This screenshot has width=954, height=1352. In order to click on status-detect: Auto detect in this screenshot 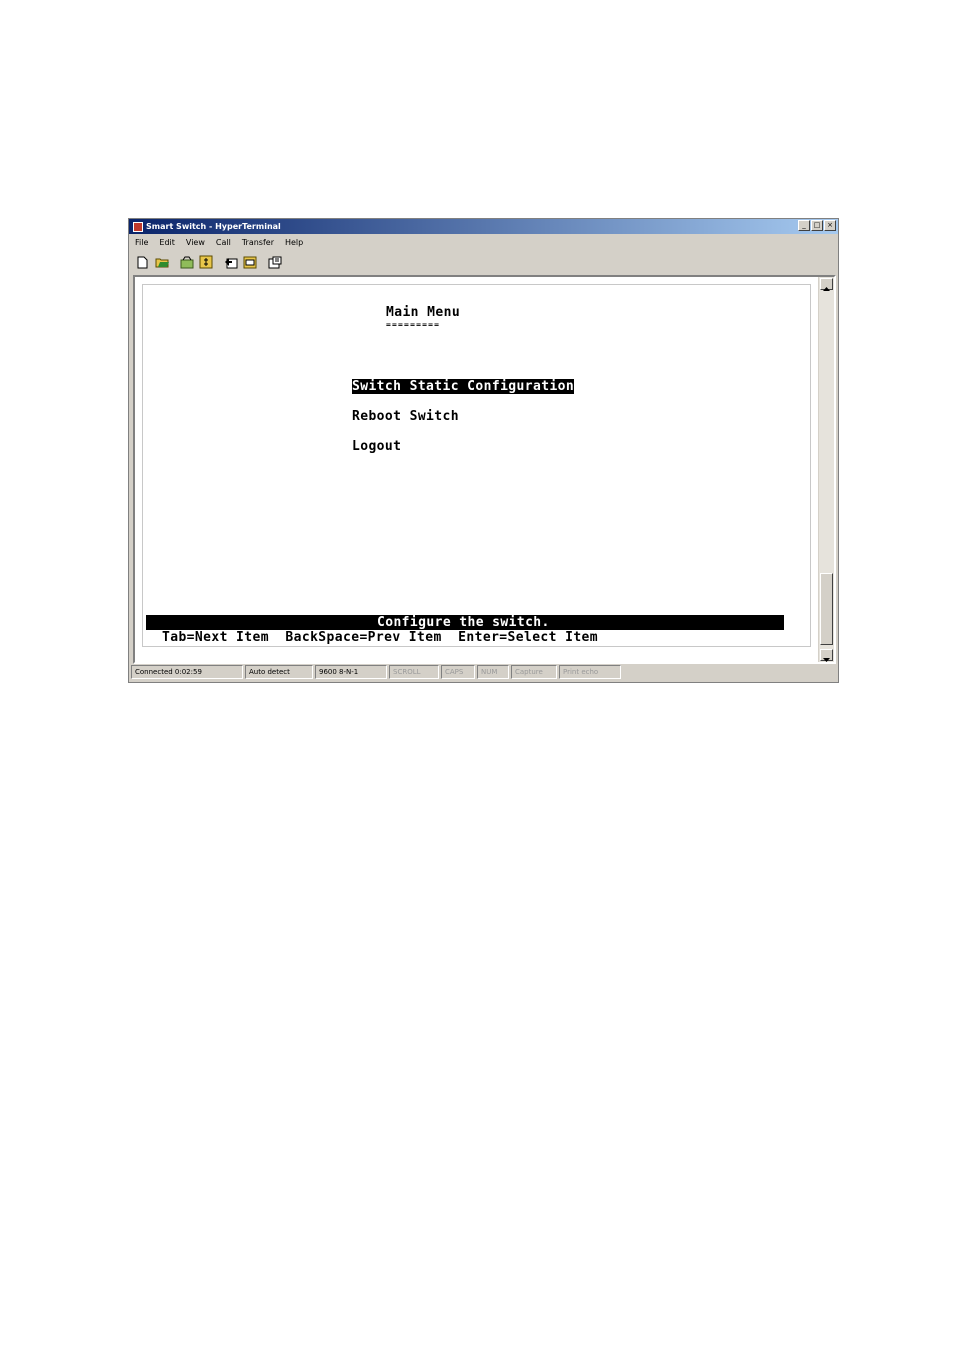, I will do `click(279, 672)`.